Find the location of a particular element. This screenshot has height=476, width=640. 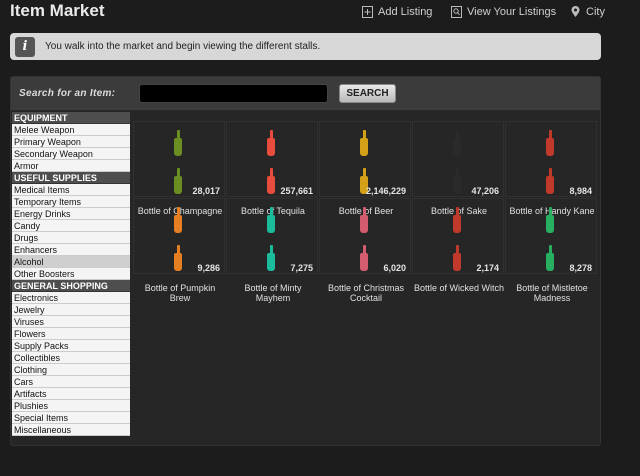

market-item: 9,286 Bottle of Pumpkin Brew is located at coordinates (179, 250).